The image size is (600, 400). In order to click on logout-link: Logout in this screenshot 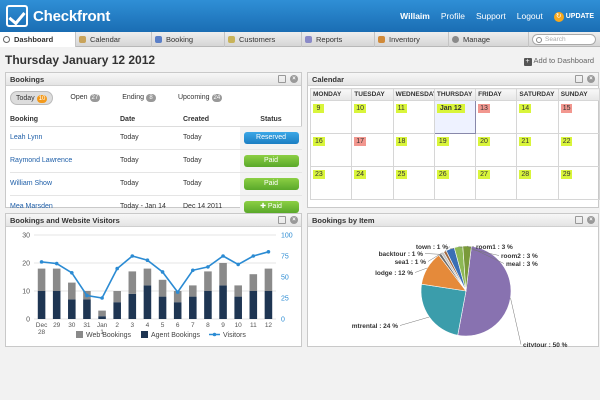, I will do `click(530, 16)`.